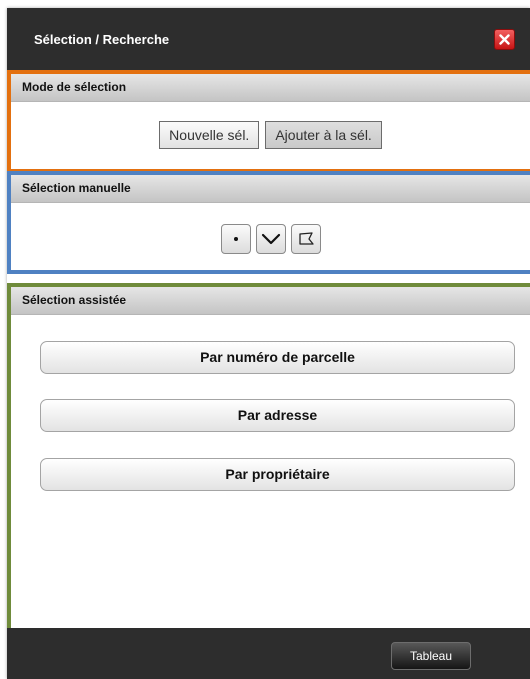  What do you see at coordinates (277, 357) in the screenshot?
I see `by-parcel-number-button: Par numéro de parcelle` at bounding box center [277, 357].